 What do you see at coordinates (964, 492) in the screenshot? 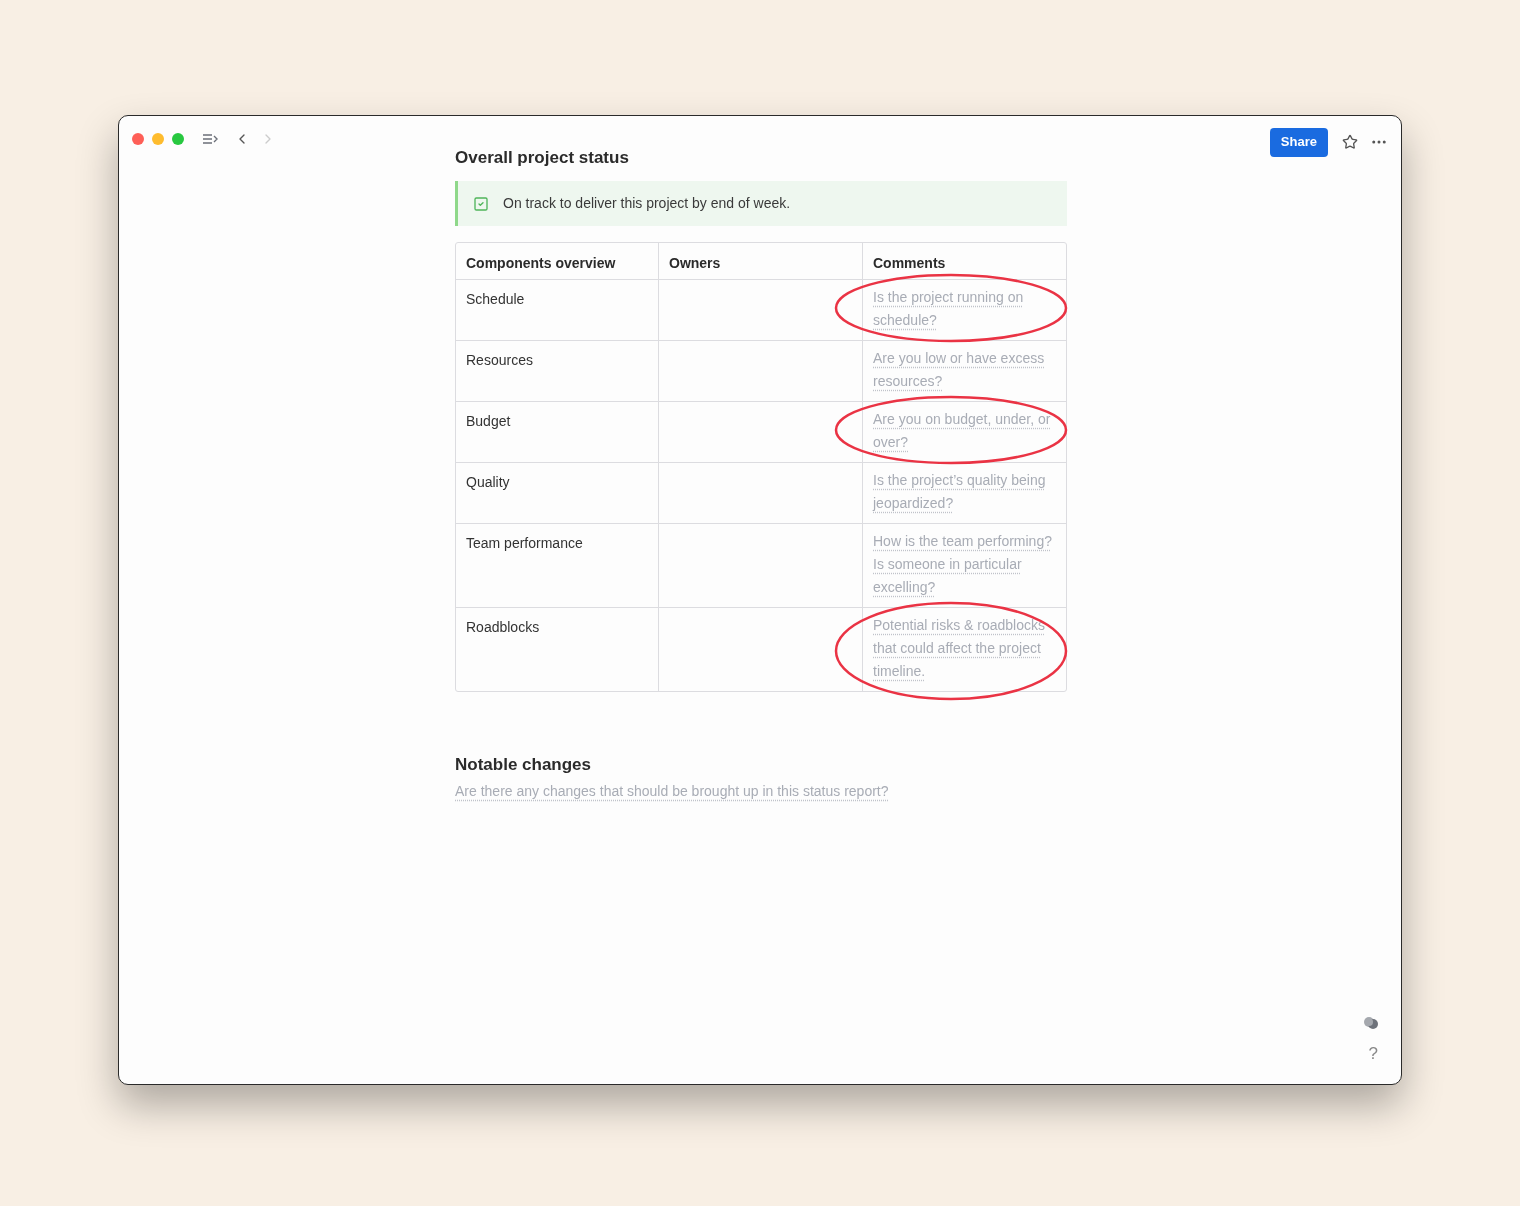
I see `comment-placeholder: Is the project’s quality being jeopardized?` at bounding box center [964, 492].